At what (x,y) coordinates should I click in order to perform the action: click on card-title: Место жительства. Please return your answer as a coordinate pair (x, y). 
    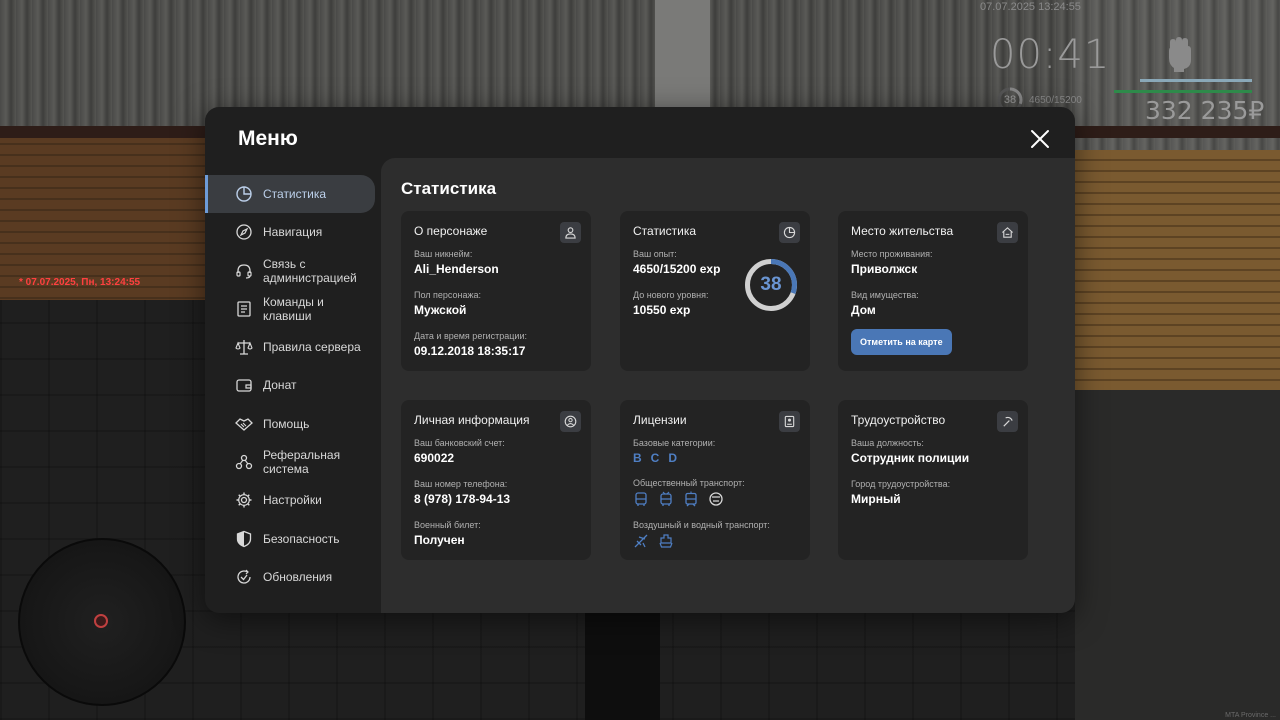
    Looking at the image, I should click on (902, 231).